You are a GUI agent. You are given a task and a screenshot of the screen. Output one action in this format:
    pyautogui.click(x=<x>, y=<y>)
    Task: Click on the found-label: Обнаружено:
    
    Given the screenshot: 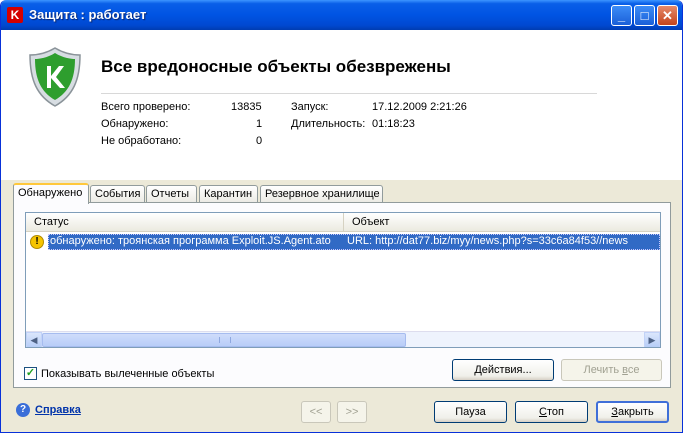 What is the action you would take?
    pyautogui.click(x=135, y=124)
    